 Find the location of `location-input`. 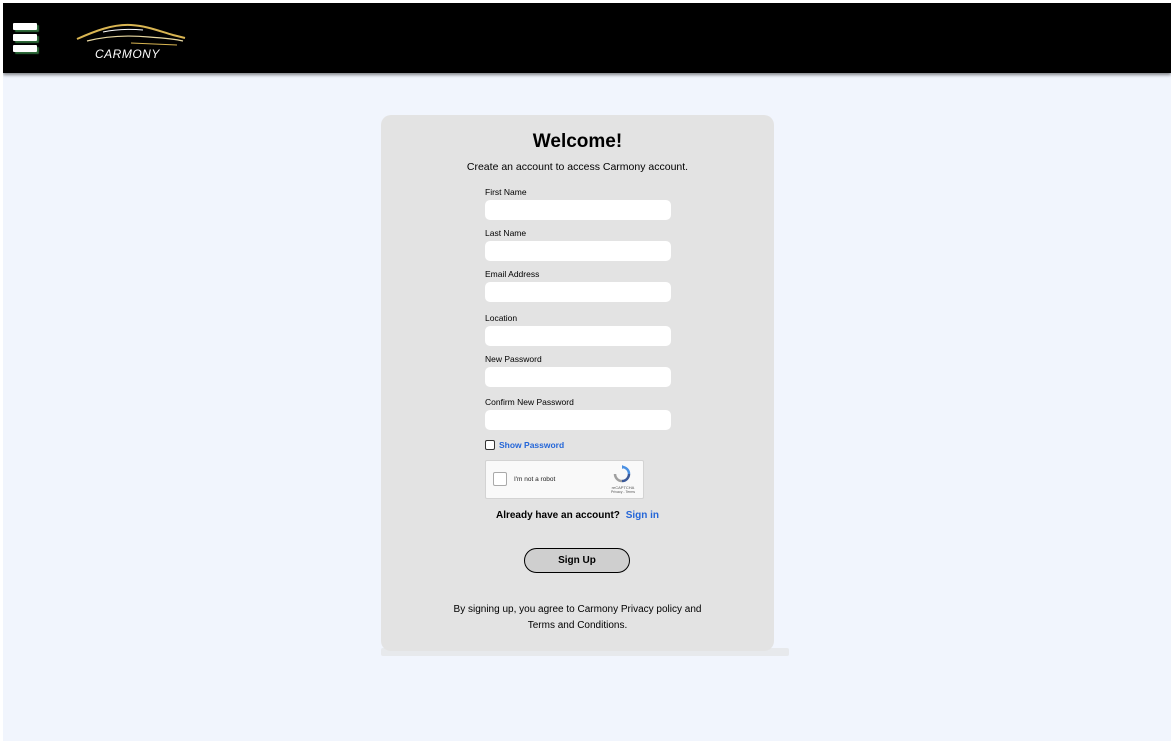

location-input is located at coordinates (578, 336).